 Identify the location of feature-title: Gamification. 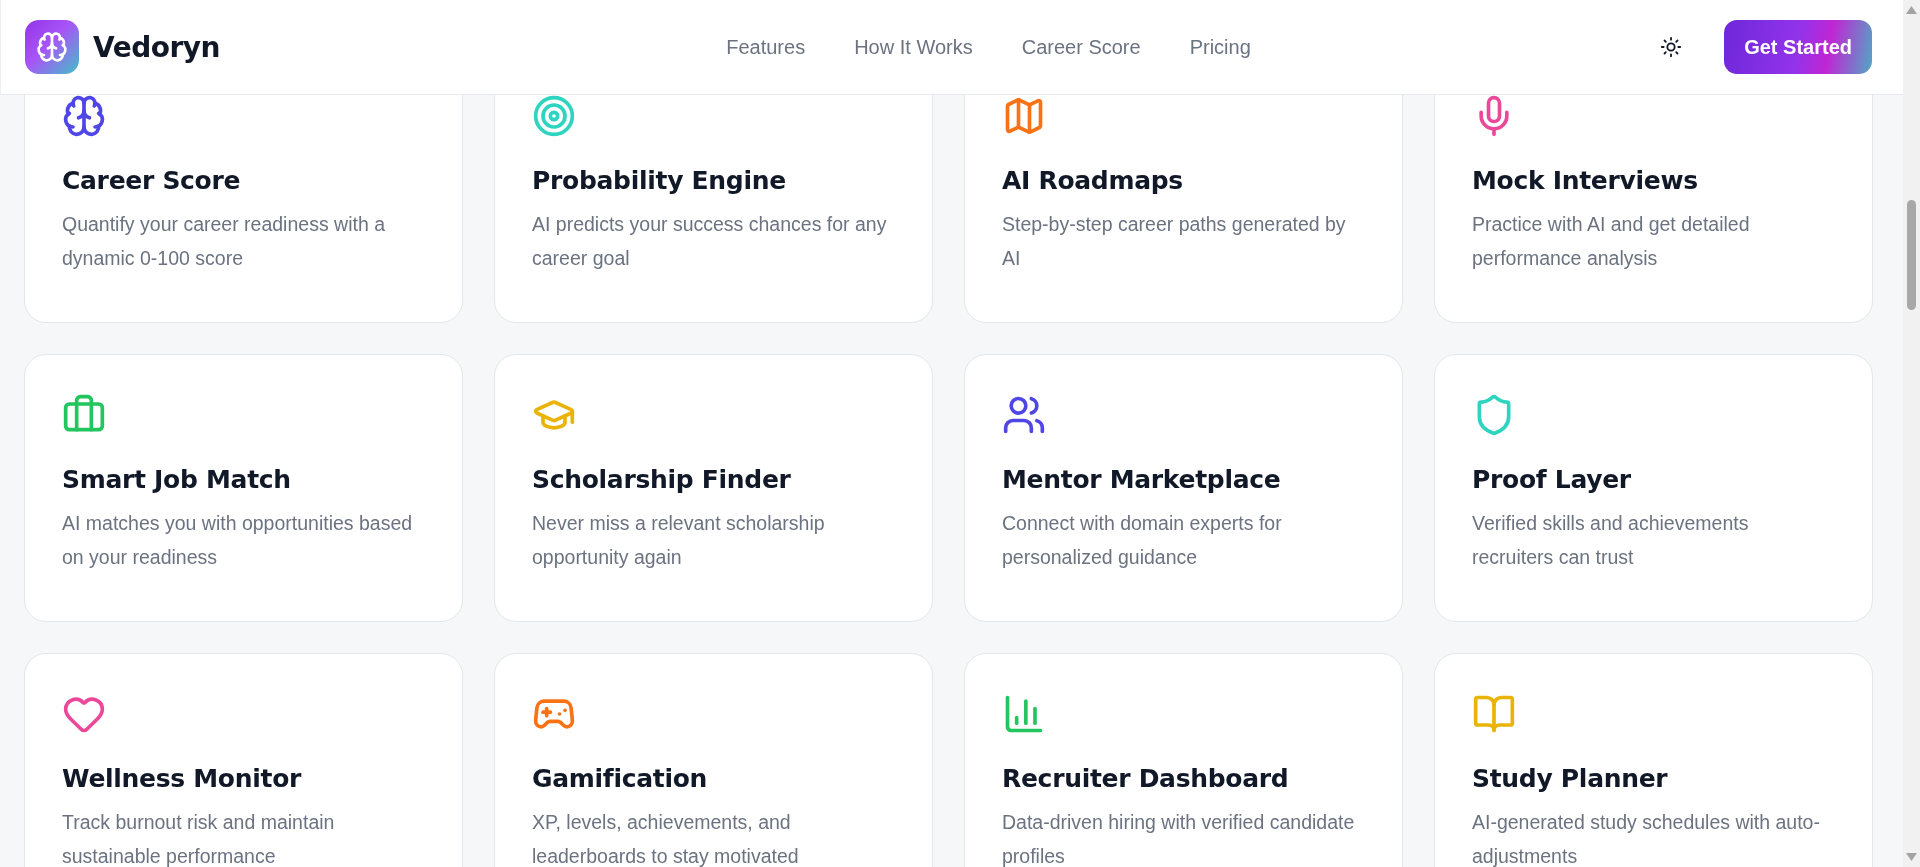
(620, 778).